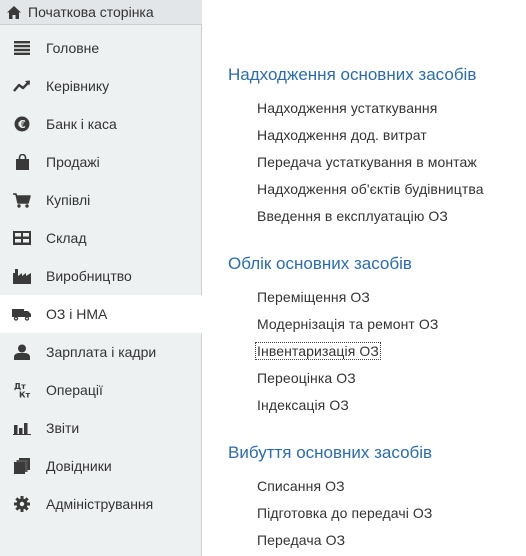 The width and height of the screenshot is (526, 556). I want to click on coins-icon: €, so click(23, 124).